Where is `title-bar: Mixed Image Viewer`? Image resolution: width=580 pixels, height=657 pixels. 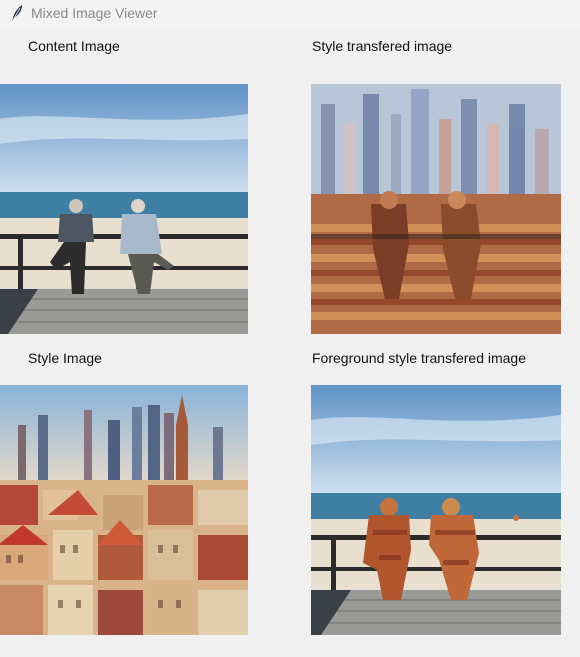
title-bar: Mixed Image Viewer is located at coordinates (290, 14).